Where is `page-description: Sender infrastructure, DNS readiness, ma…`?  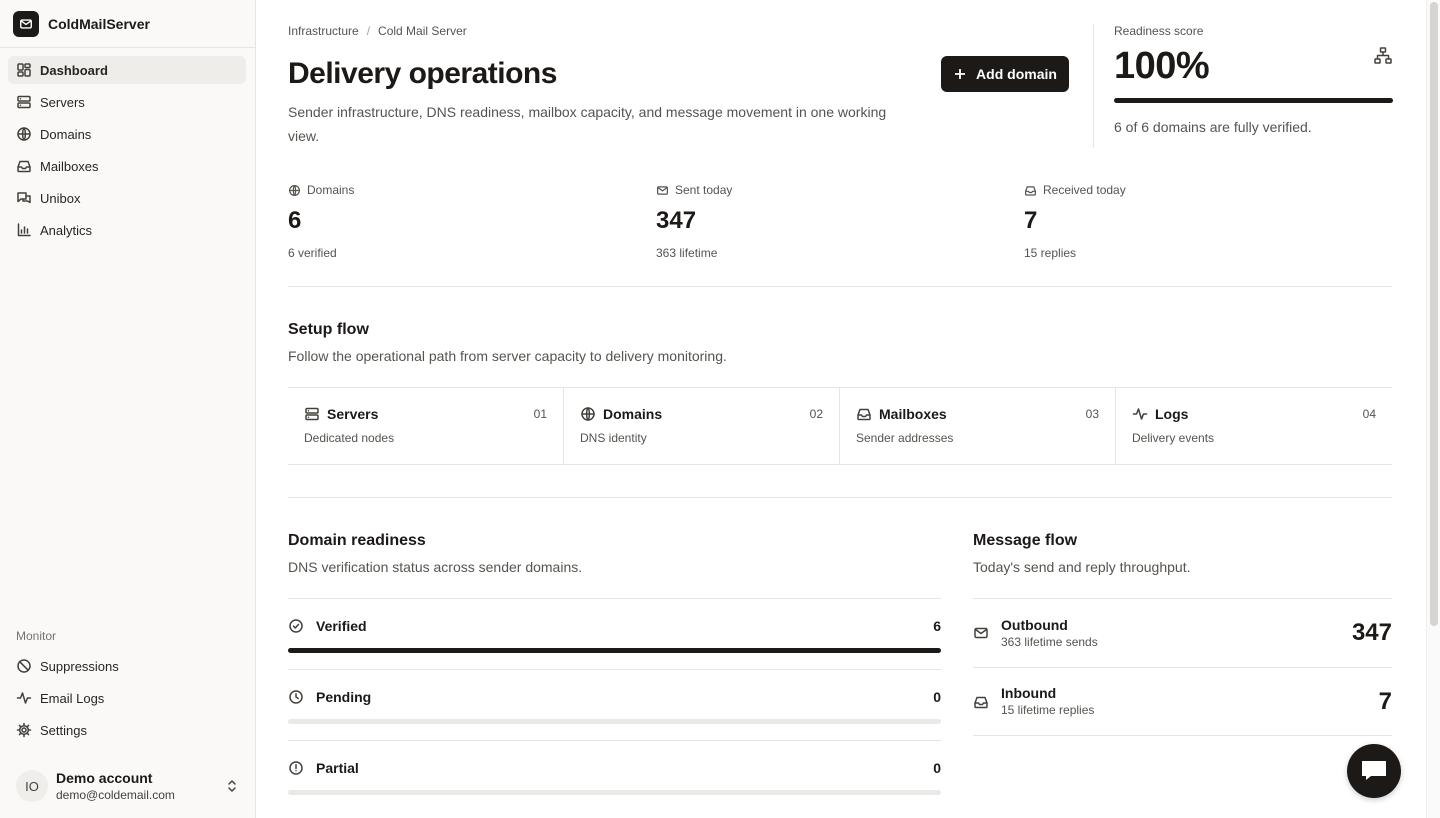 page-description: Sender infrastructure, DNS readiness, ma… is located at coordinates (587, 124).